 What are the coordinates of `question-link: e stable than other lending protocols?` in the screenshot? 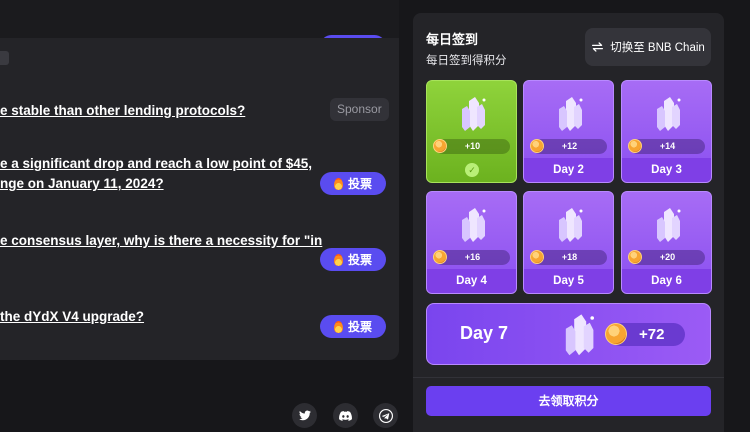 It's located at (122, 110).